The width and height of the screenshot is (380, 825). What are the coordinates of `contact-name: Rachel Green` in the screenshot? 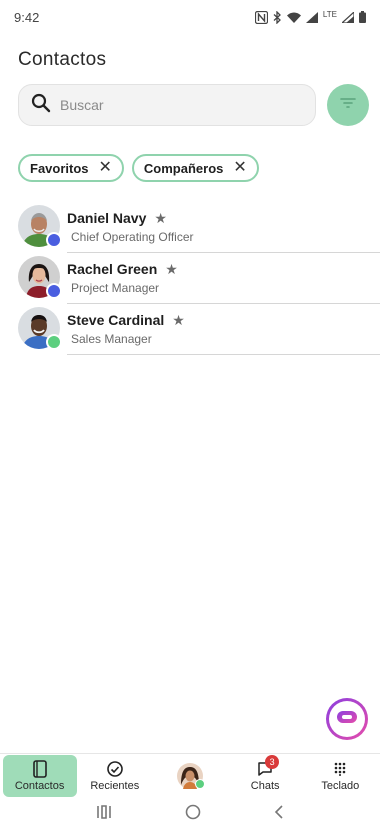 It's located at (112, 269).